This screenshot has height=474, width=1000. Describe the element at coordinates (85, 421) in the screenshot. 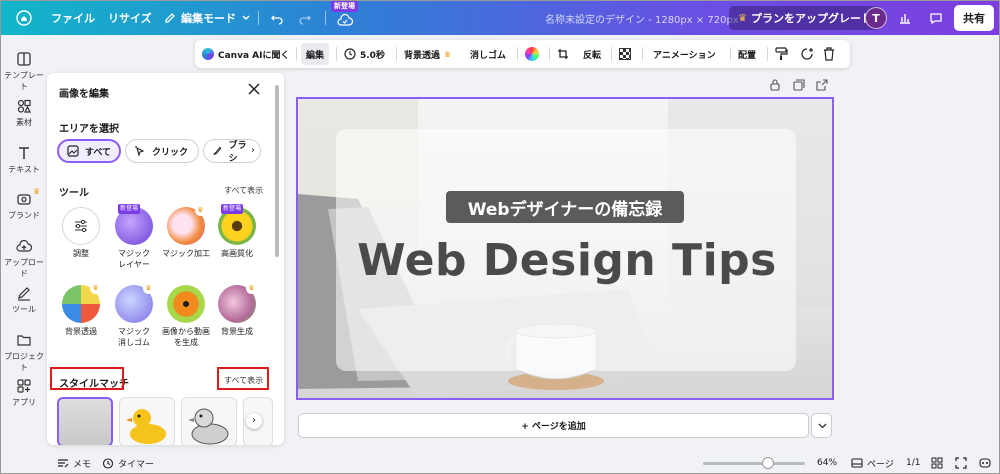

I see `style-thumb-current` at that location.